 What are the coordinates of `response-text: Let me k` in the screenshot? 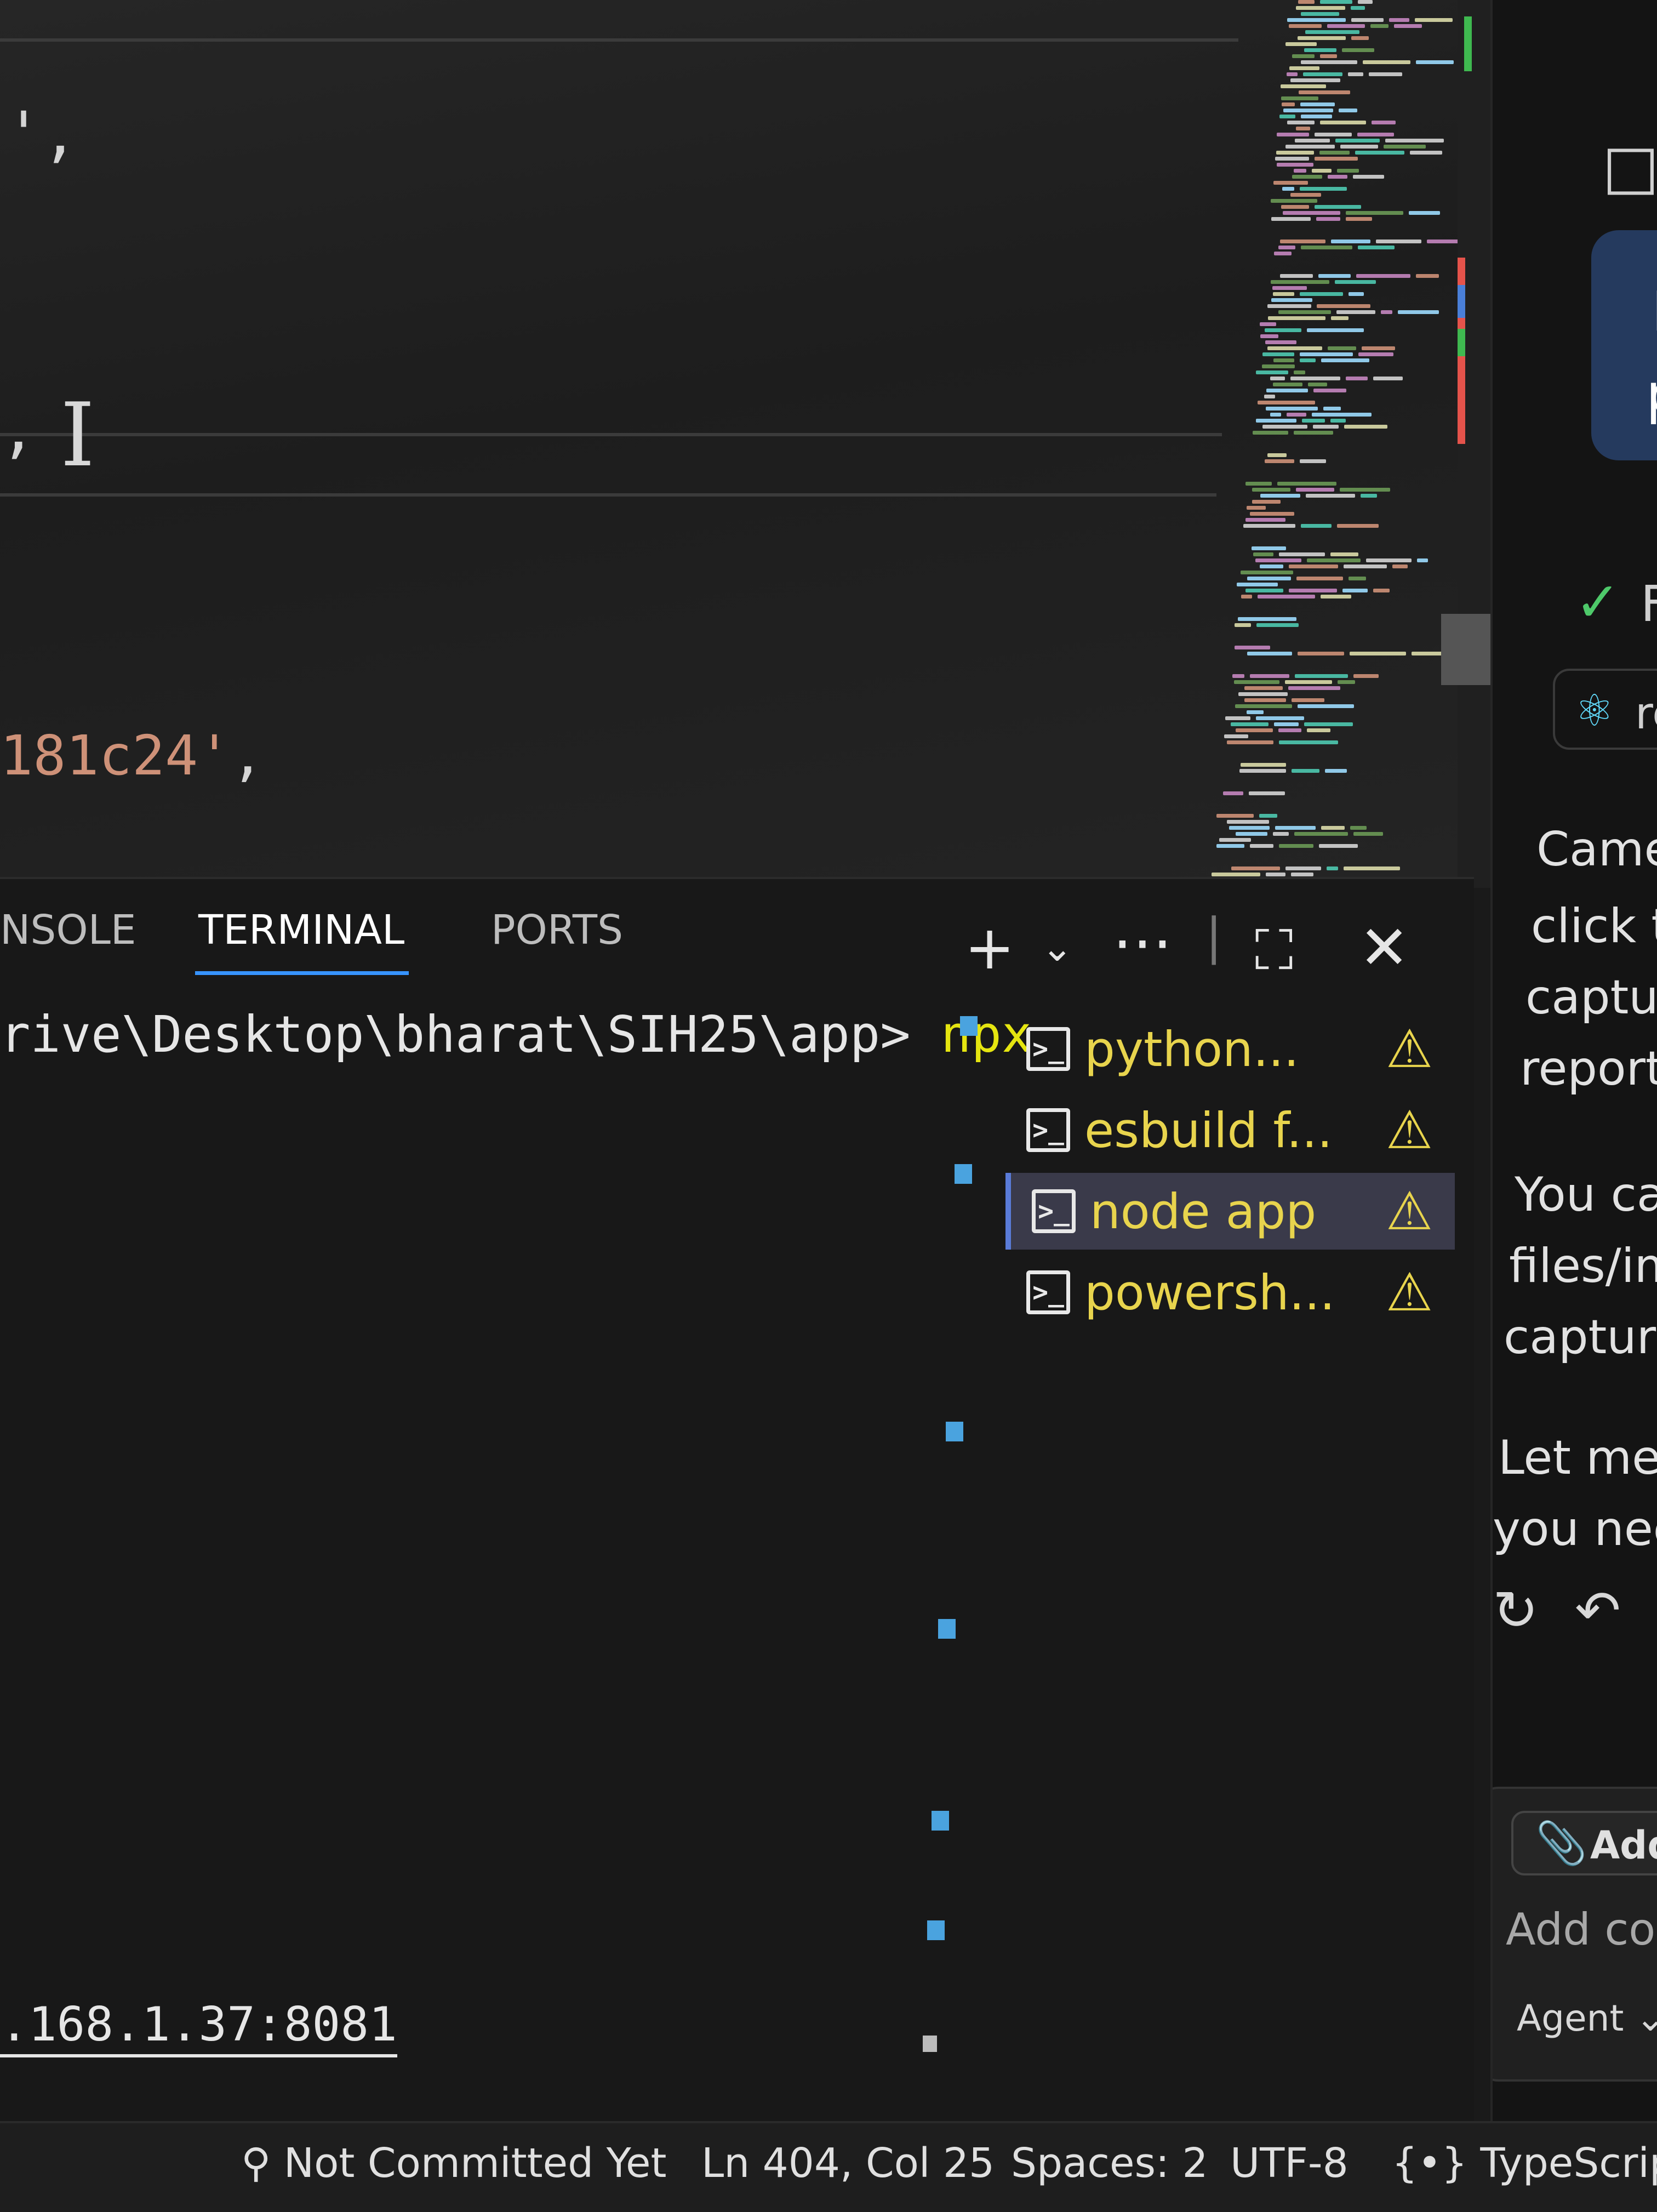 It's located at (1577, 1457).